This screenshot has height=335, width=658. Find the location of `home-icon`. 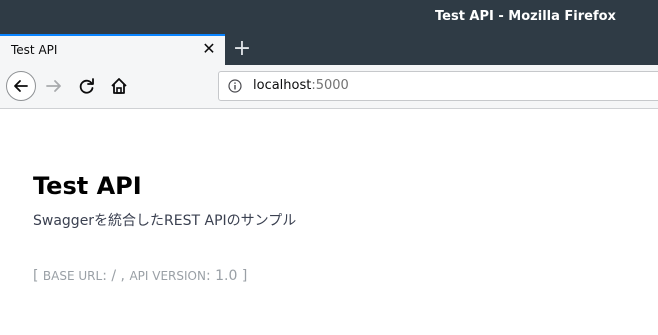

home-icon is located at coordinates (119, 86).